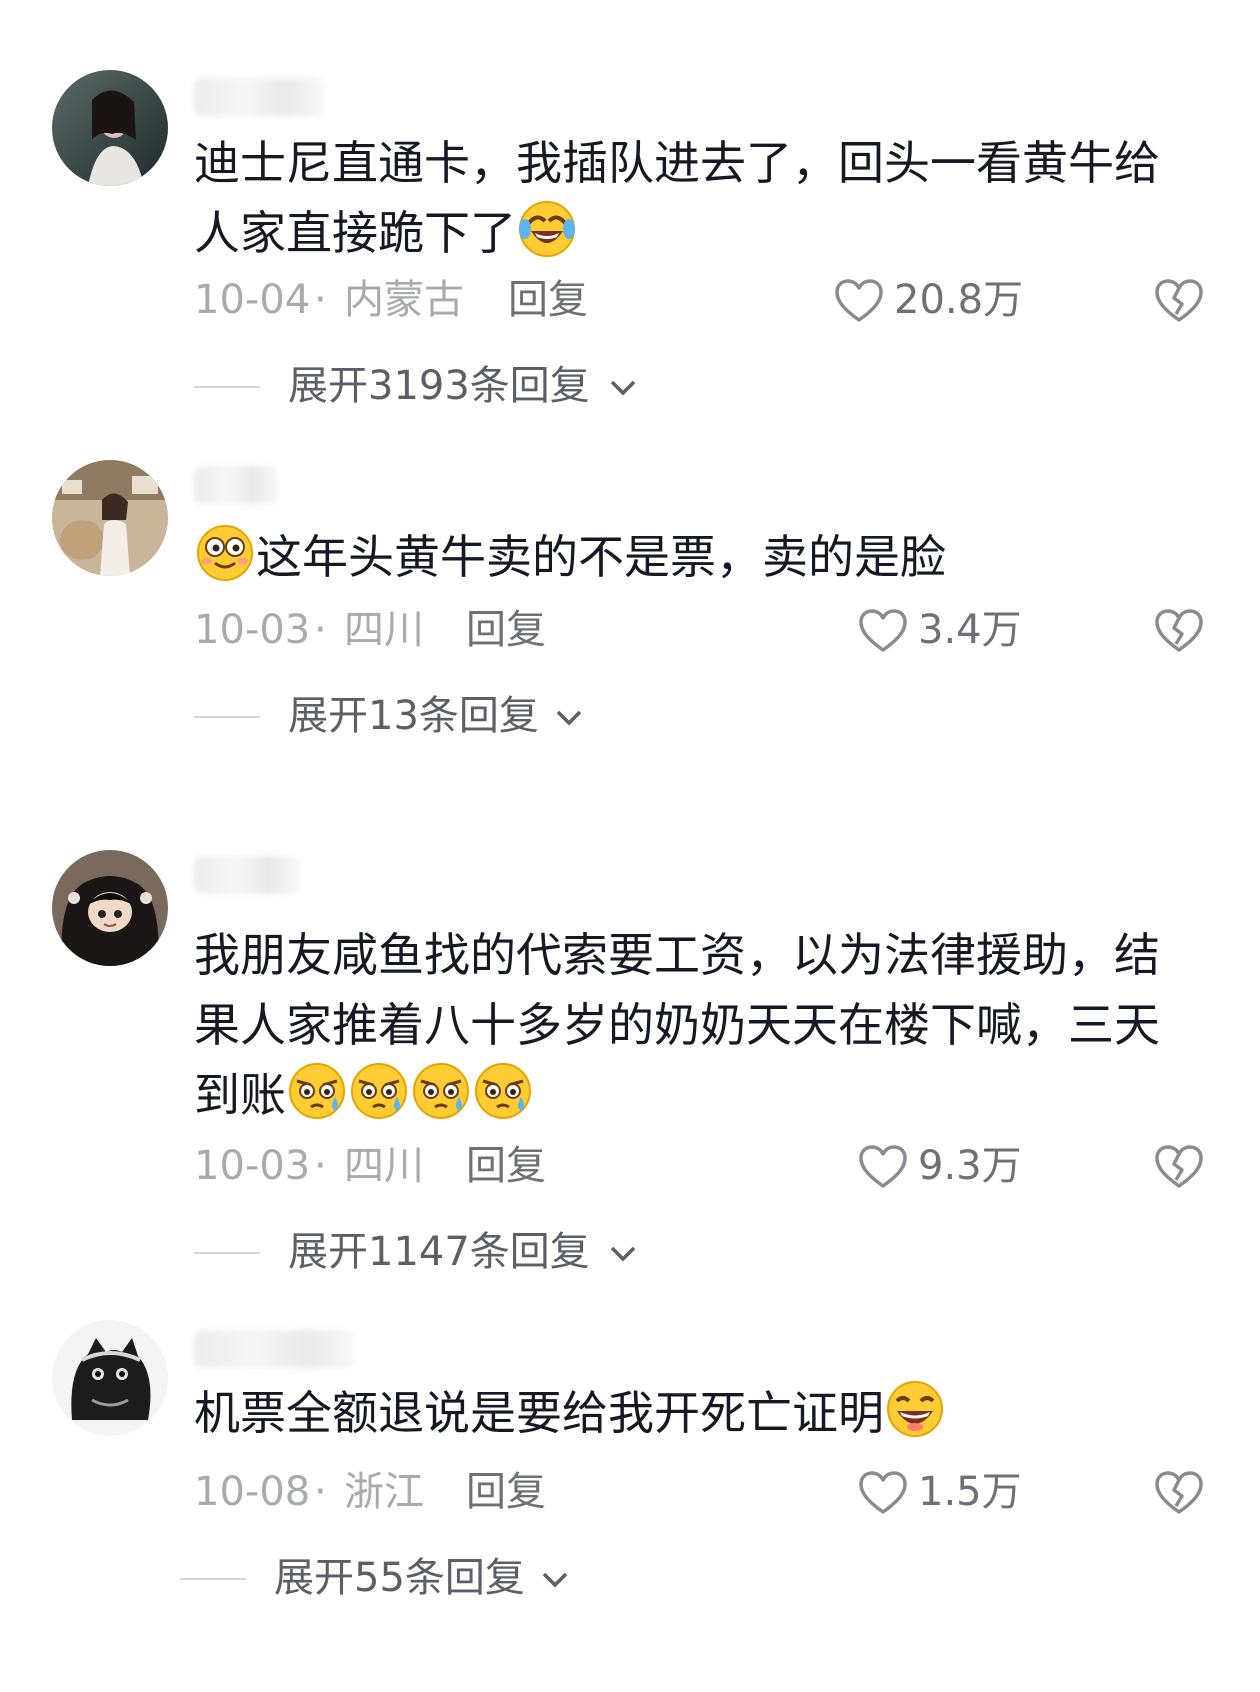  I want to click on comment-text: 这年头黄牛卖的不是票，卖的是脸, so click(699, 557).